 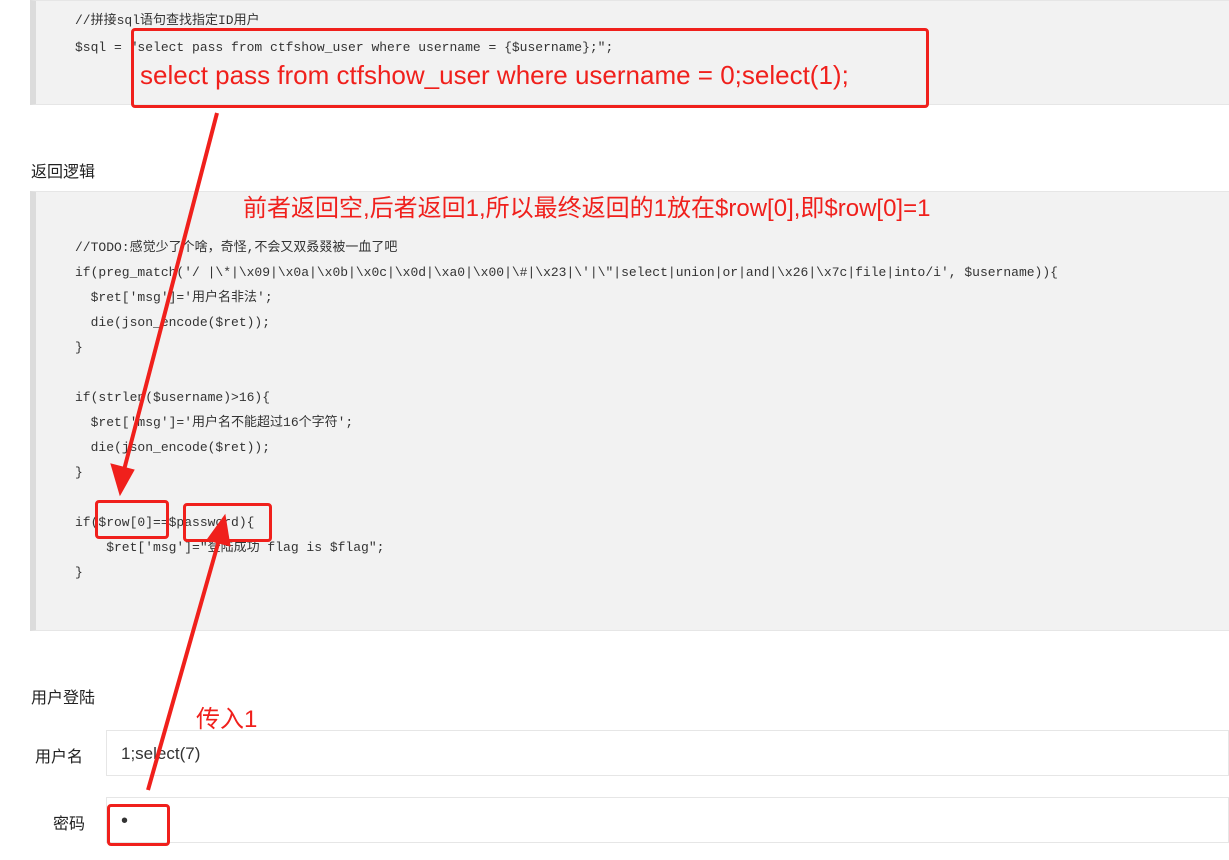 I want to click on arrow-to-row, so click(x=170, y=291).